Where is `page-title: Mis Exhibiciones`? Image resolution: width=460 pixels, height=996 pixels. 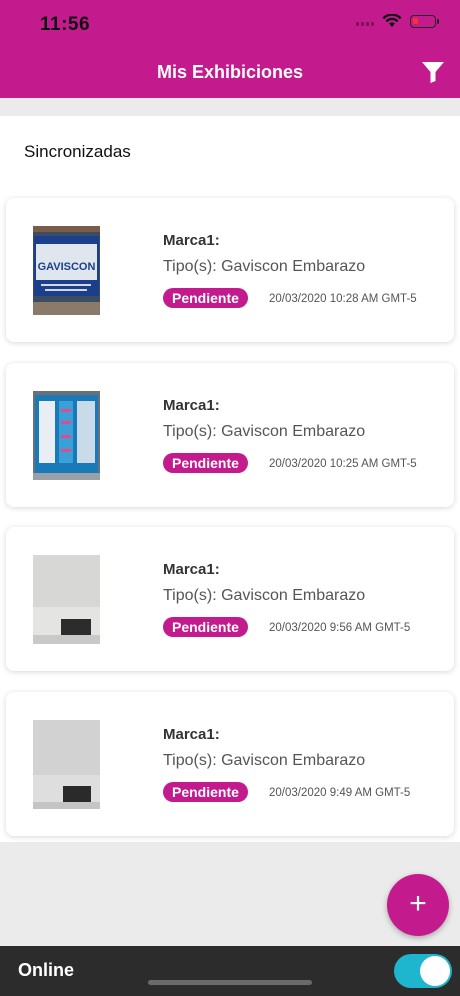 page-title: Mis Exhibiciones is located at coordinates (230, 72).